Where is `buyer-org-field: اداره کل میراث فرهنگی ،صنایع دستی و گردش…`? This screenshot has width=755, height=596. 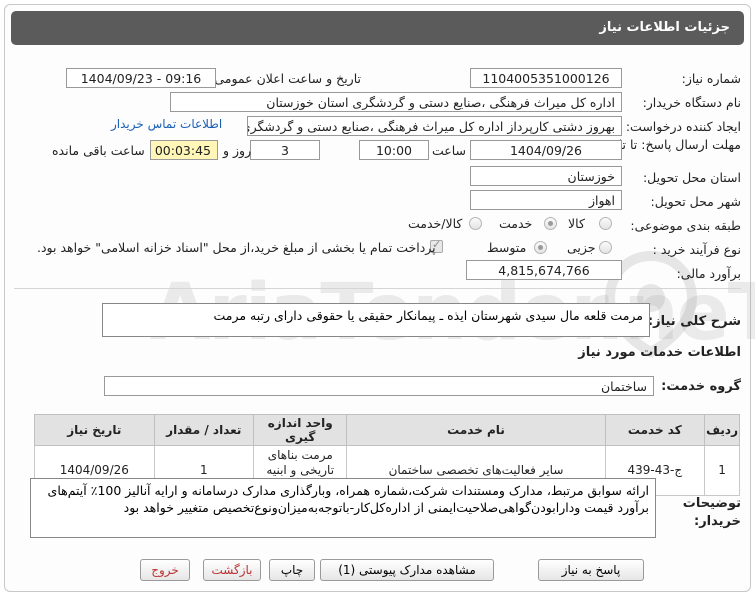 buyer-org-field: اداره کل میراث فرهنگی ،صنایع دستی و گردش… is located at coordinates (396, 102).